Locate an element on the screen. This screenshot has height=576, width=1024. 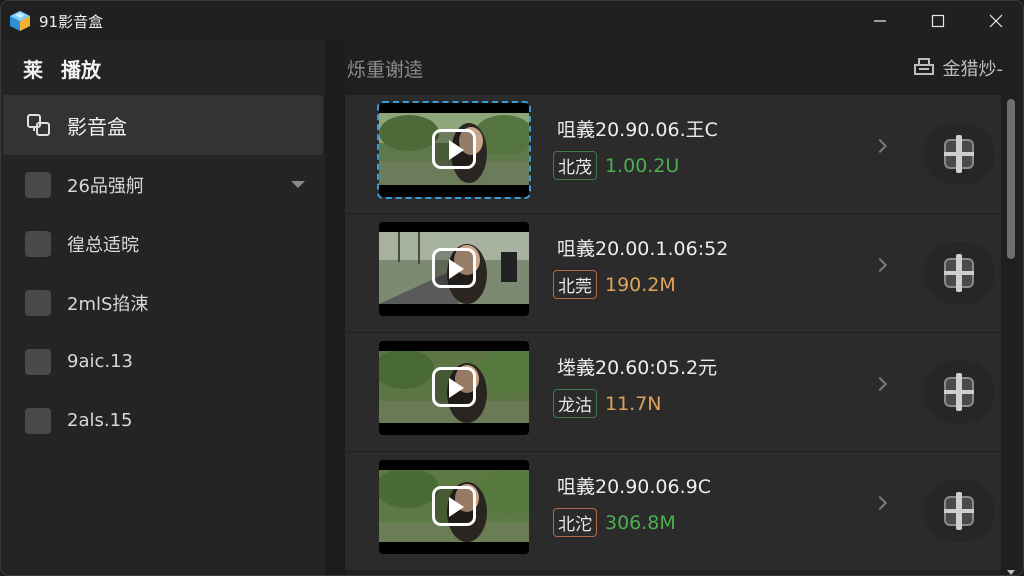
video-name: 堘義20.60:05.2元 is located at coordinates (637, 368).